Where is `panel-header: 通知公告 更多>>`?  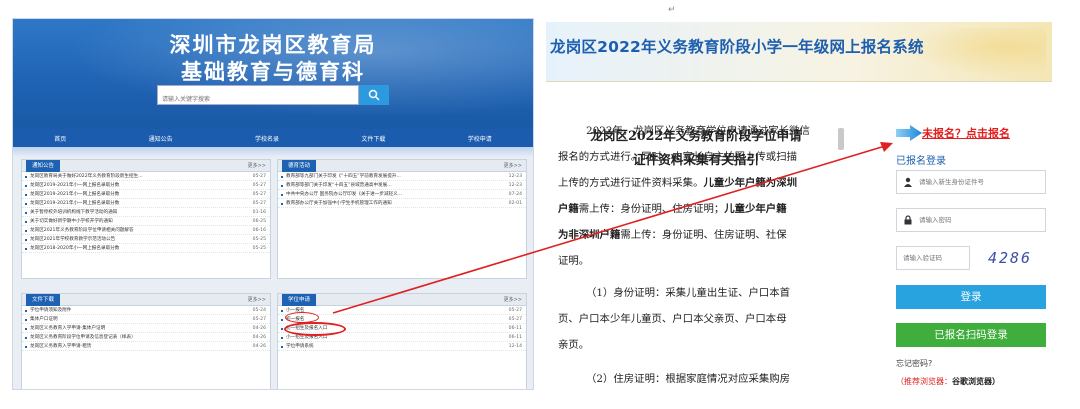
panel-header: 通知公告 更多>> is located at coordinates (146, 166).